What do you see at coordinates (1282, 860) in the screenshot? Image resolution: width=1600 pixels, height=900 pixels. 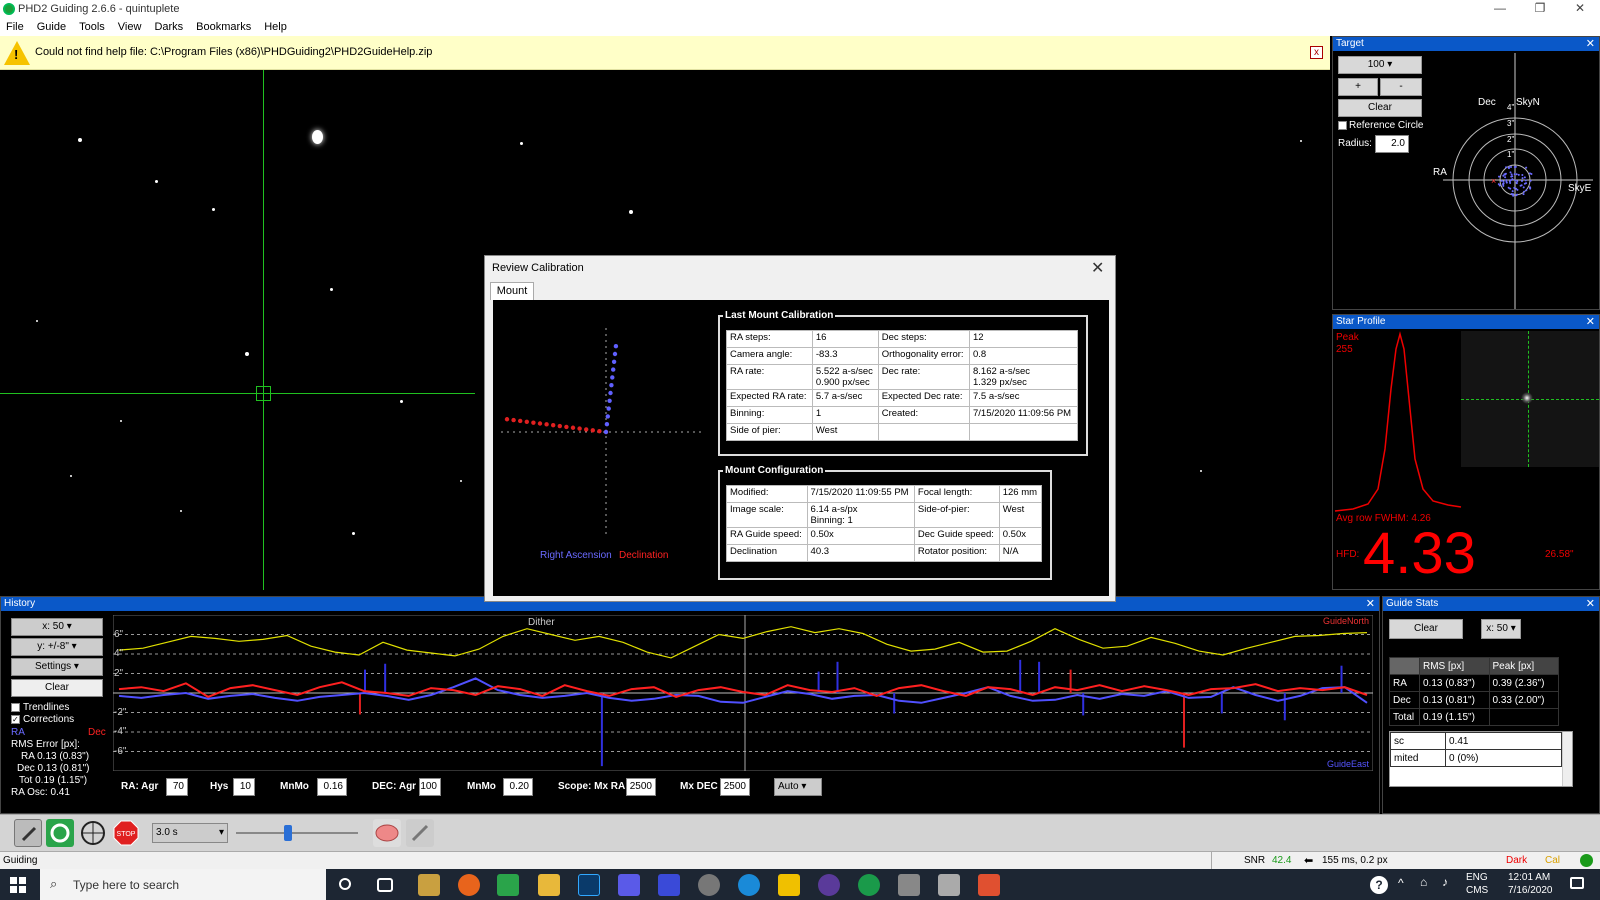 I see `snr-value: 42.4` at bounding box center [1282, 860].